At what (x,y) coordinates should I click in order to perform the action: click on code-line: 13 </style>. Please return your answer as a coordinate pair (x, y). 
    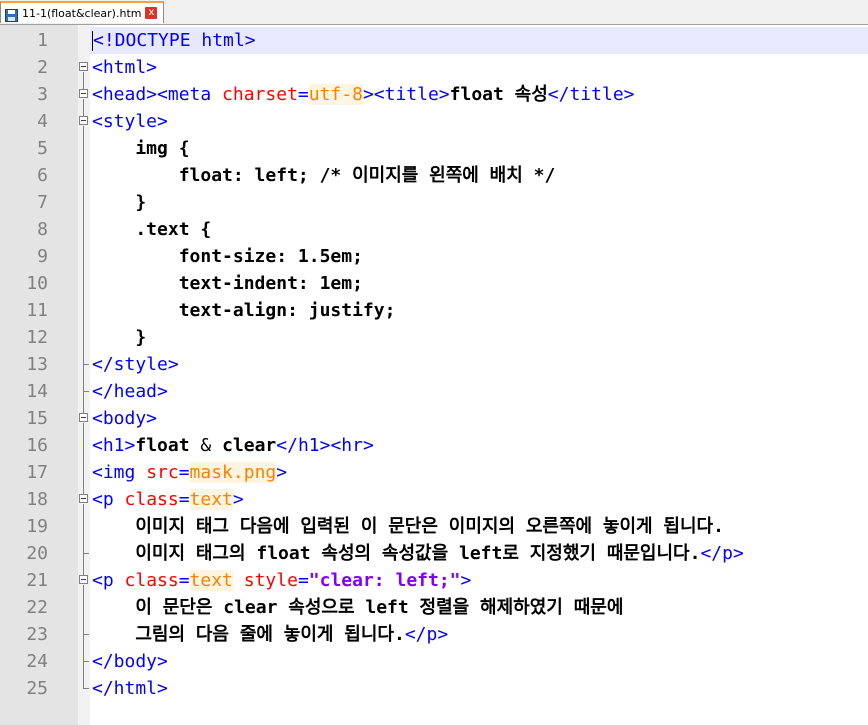
    Looking at the image, I should click on (434, 364).